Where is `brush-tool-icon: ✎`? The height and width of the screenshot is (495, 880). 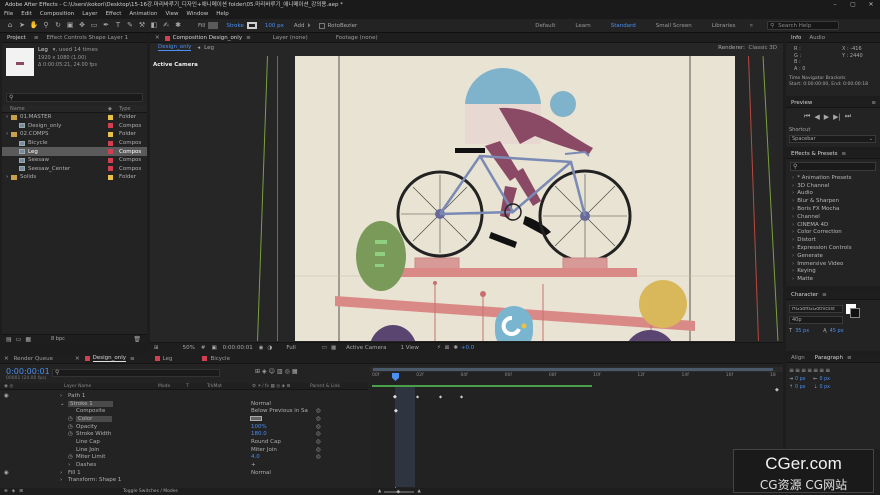 brush-tool-icon: ✎ is located at coordinates (130, 25).